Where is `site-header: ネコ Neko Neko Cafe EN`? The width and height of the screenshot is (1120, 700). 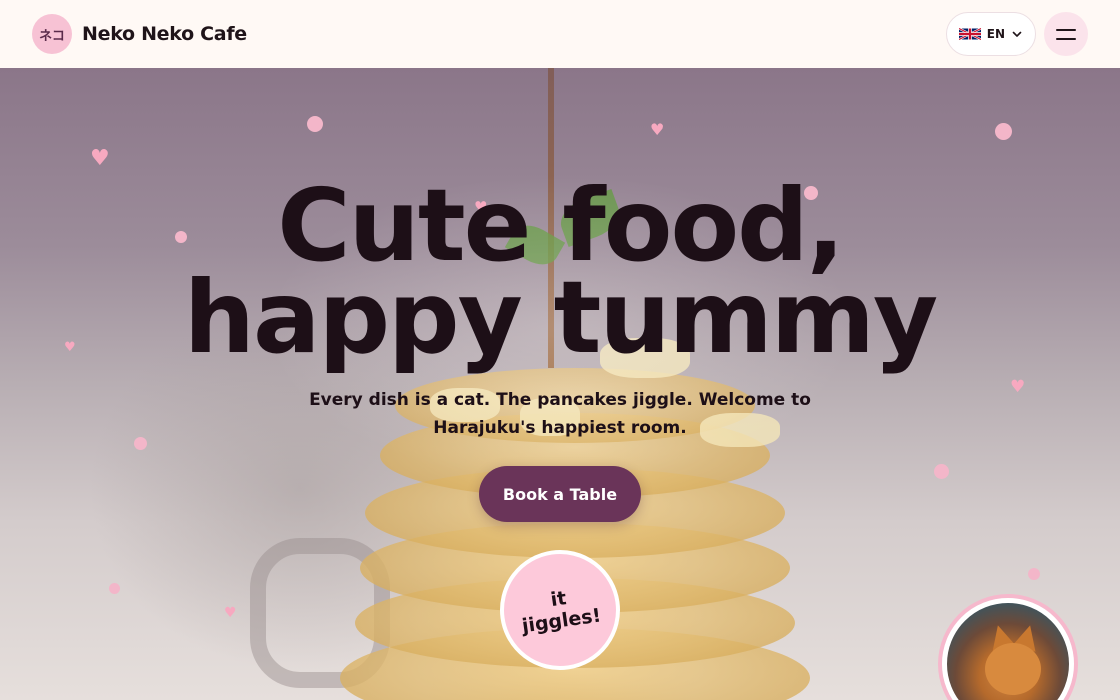 site-header: ネコ Neko Neko Cafe EN is located at coordinates (560, 34).